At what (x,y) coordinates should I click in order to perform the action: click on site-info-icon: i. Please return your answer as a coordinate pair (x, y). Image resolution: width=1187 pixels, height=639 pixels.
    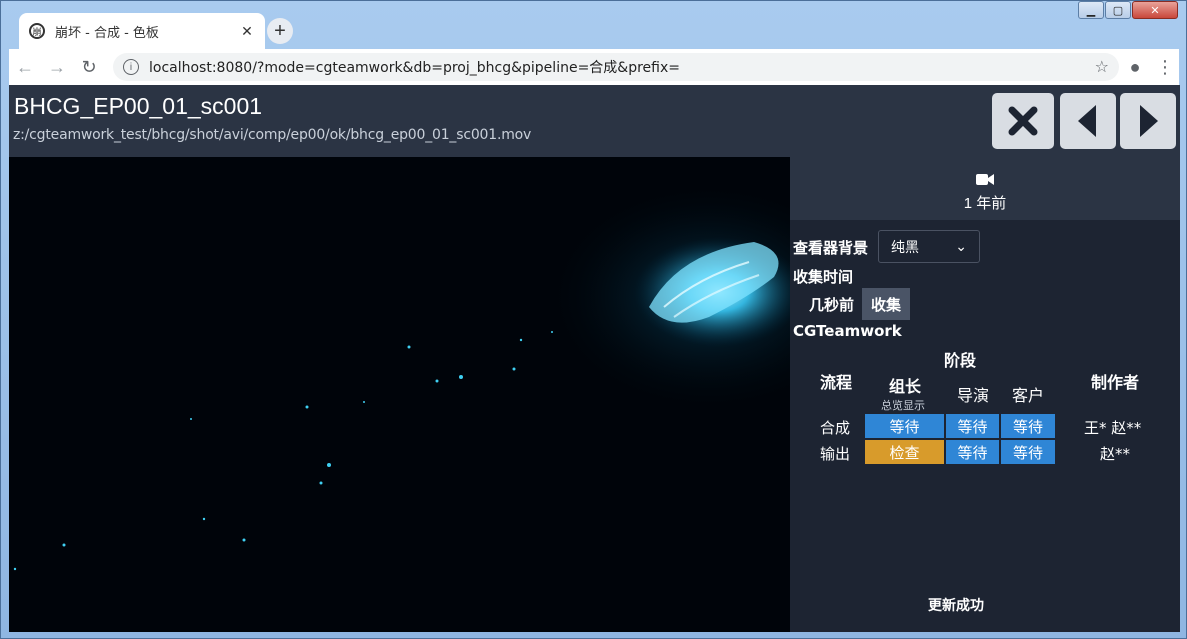
    Looking at the image, I should click on (131, 67).